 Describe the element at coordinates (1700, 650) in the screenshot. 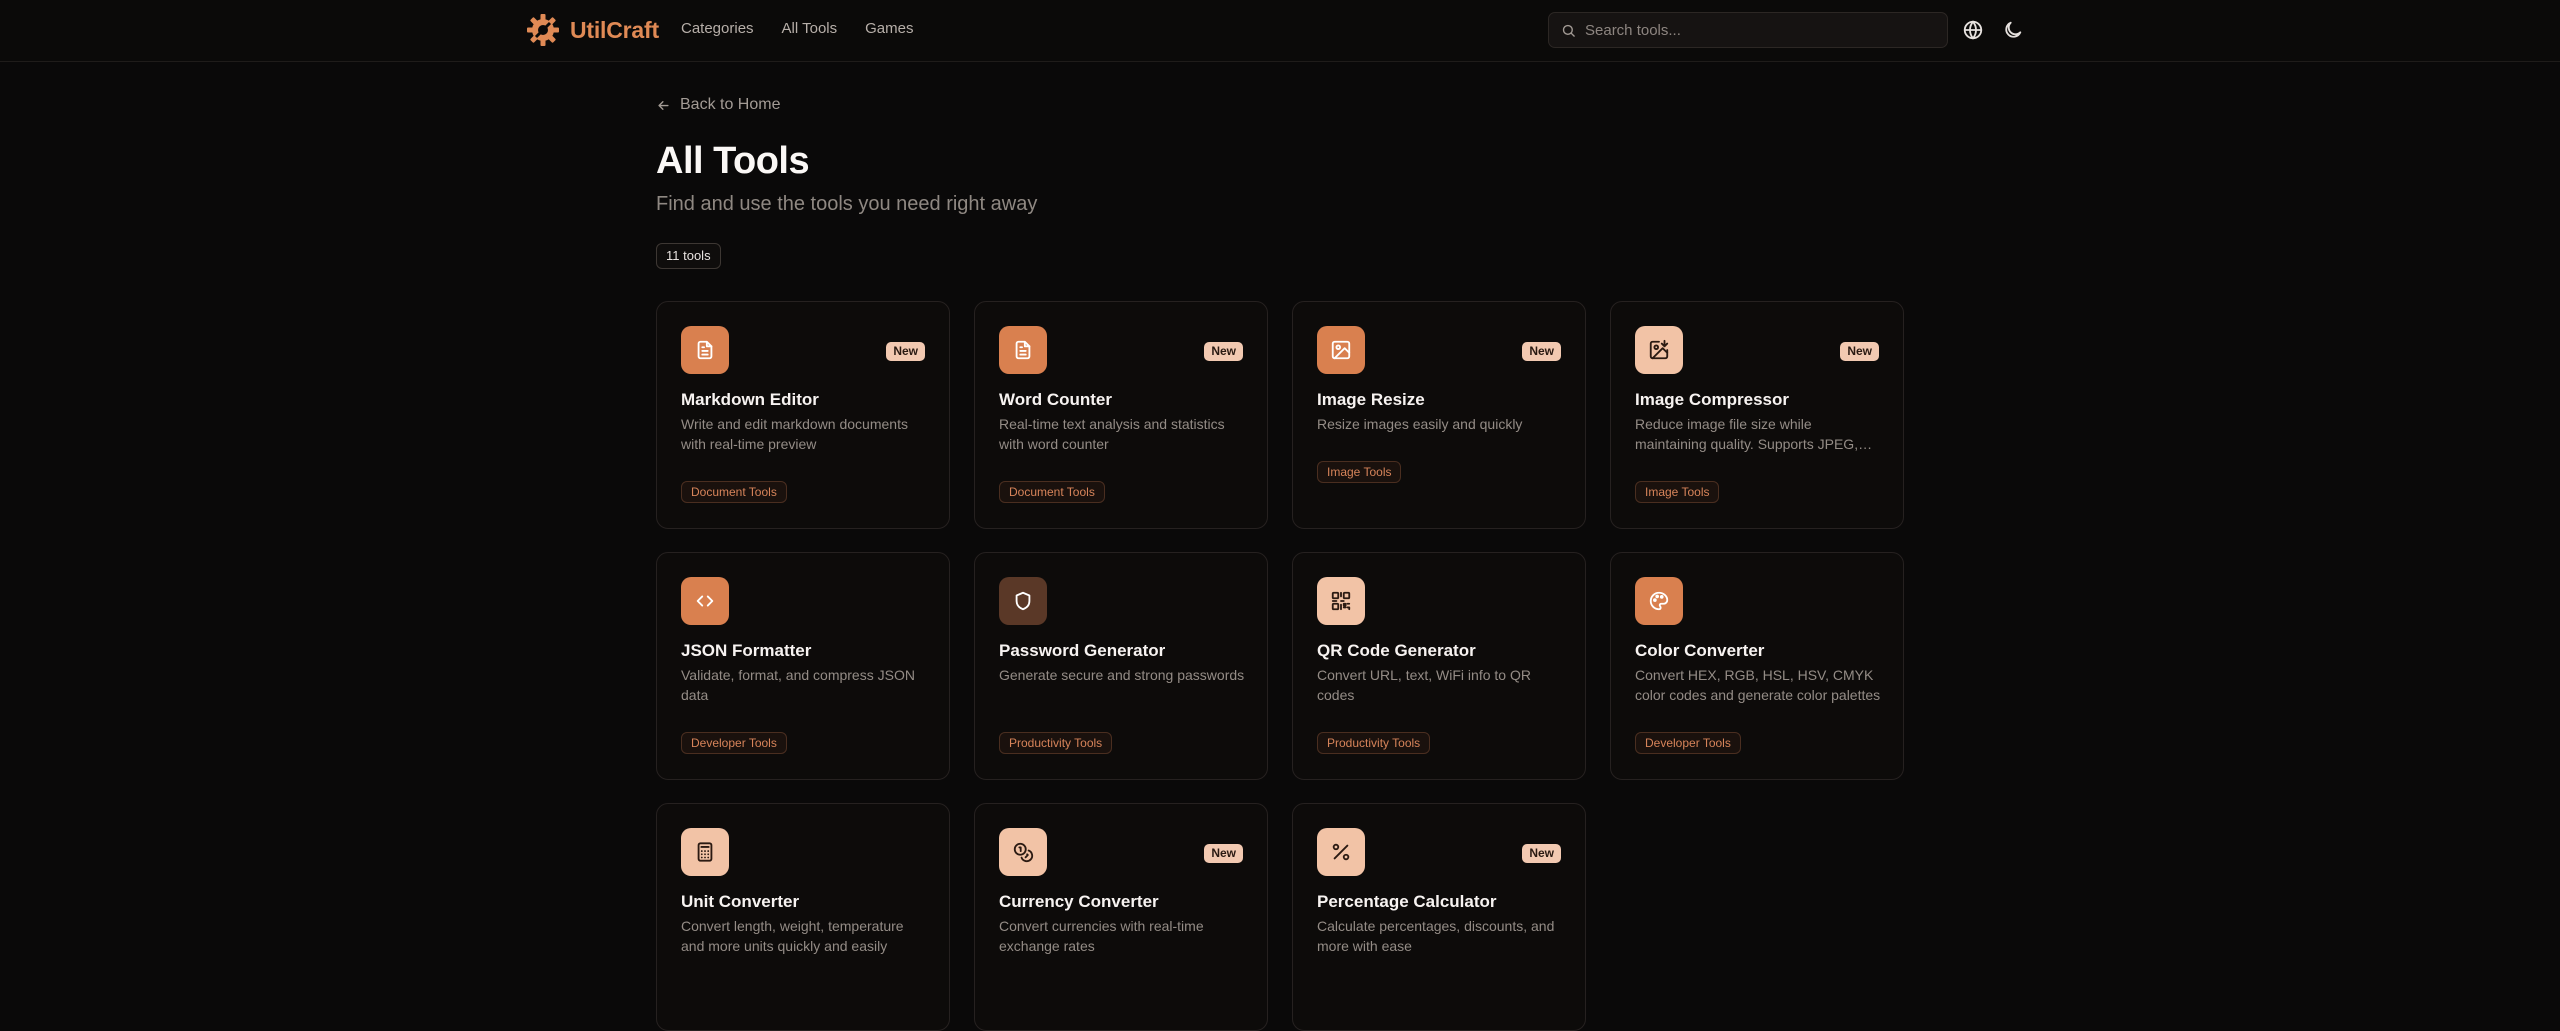

I see `card-title: Color Converter` at that location.